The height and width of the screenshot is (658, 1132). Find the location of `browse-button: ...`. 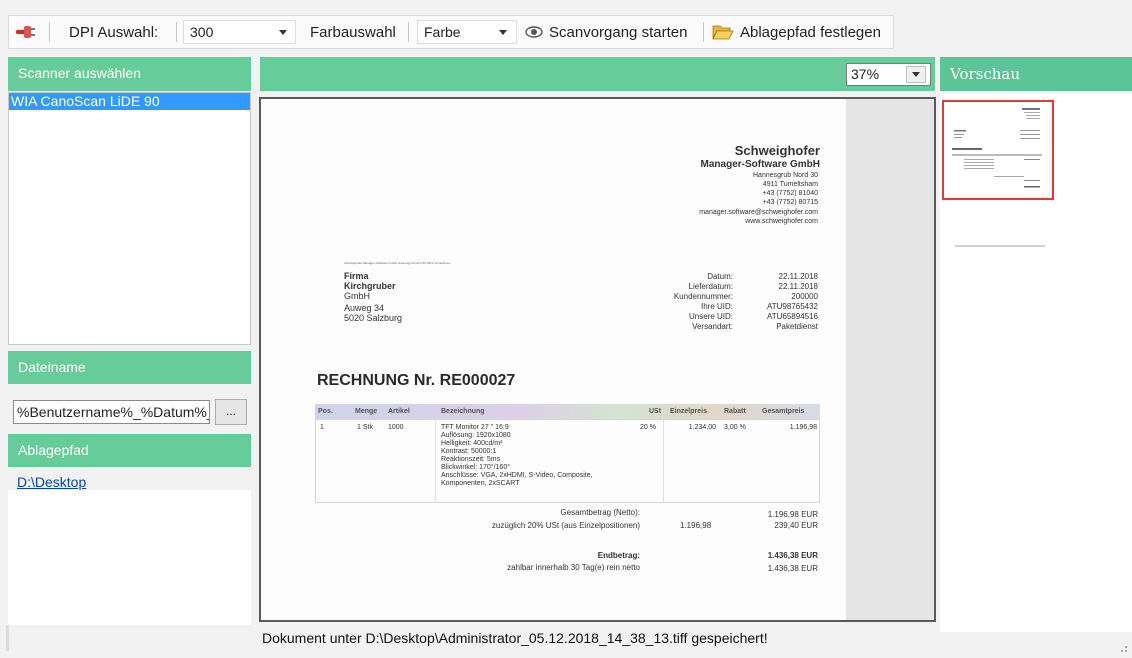

browse-button: ... is located at coordinates (231, 412).